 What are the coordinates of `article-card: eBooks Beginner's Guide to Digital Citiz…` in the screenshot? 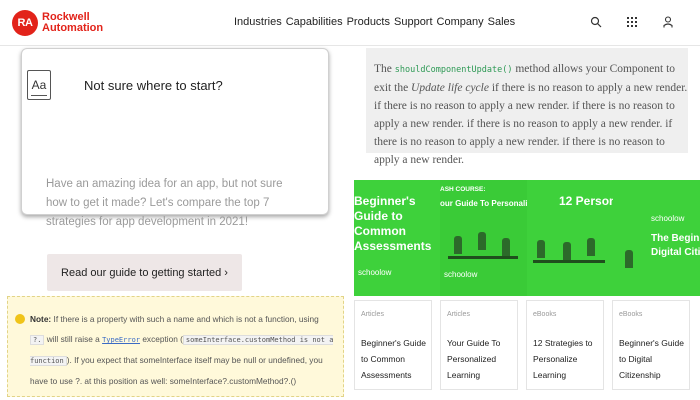 It's located at (651, 345).